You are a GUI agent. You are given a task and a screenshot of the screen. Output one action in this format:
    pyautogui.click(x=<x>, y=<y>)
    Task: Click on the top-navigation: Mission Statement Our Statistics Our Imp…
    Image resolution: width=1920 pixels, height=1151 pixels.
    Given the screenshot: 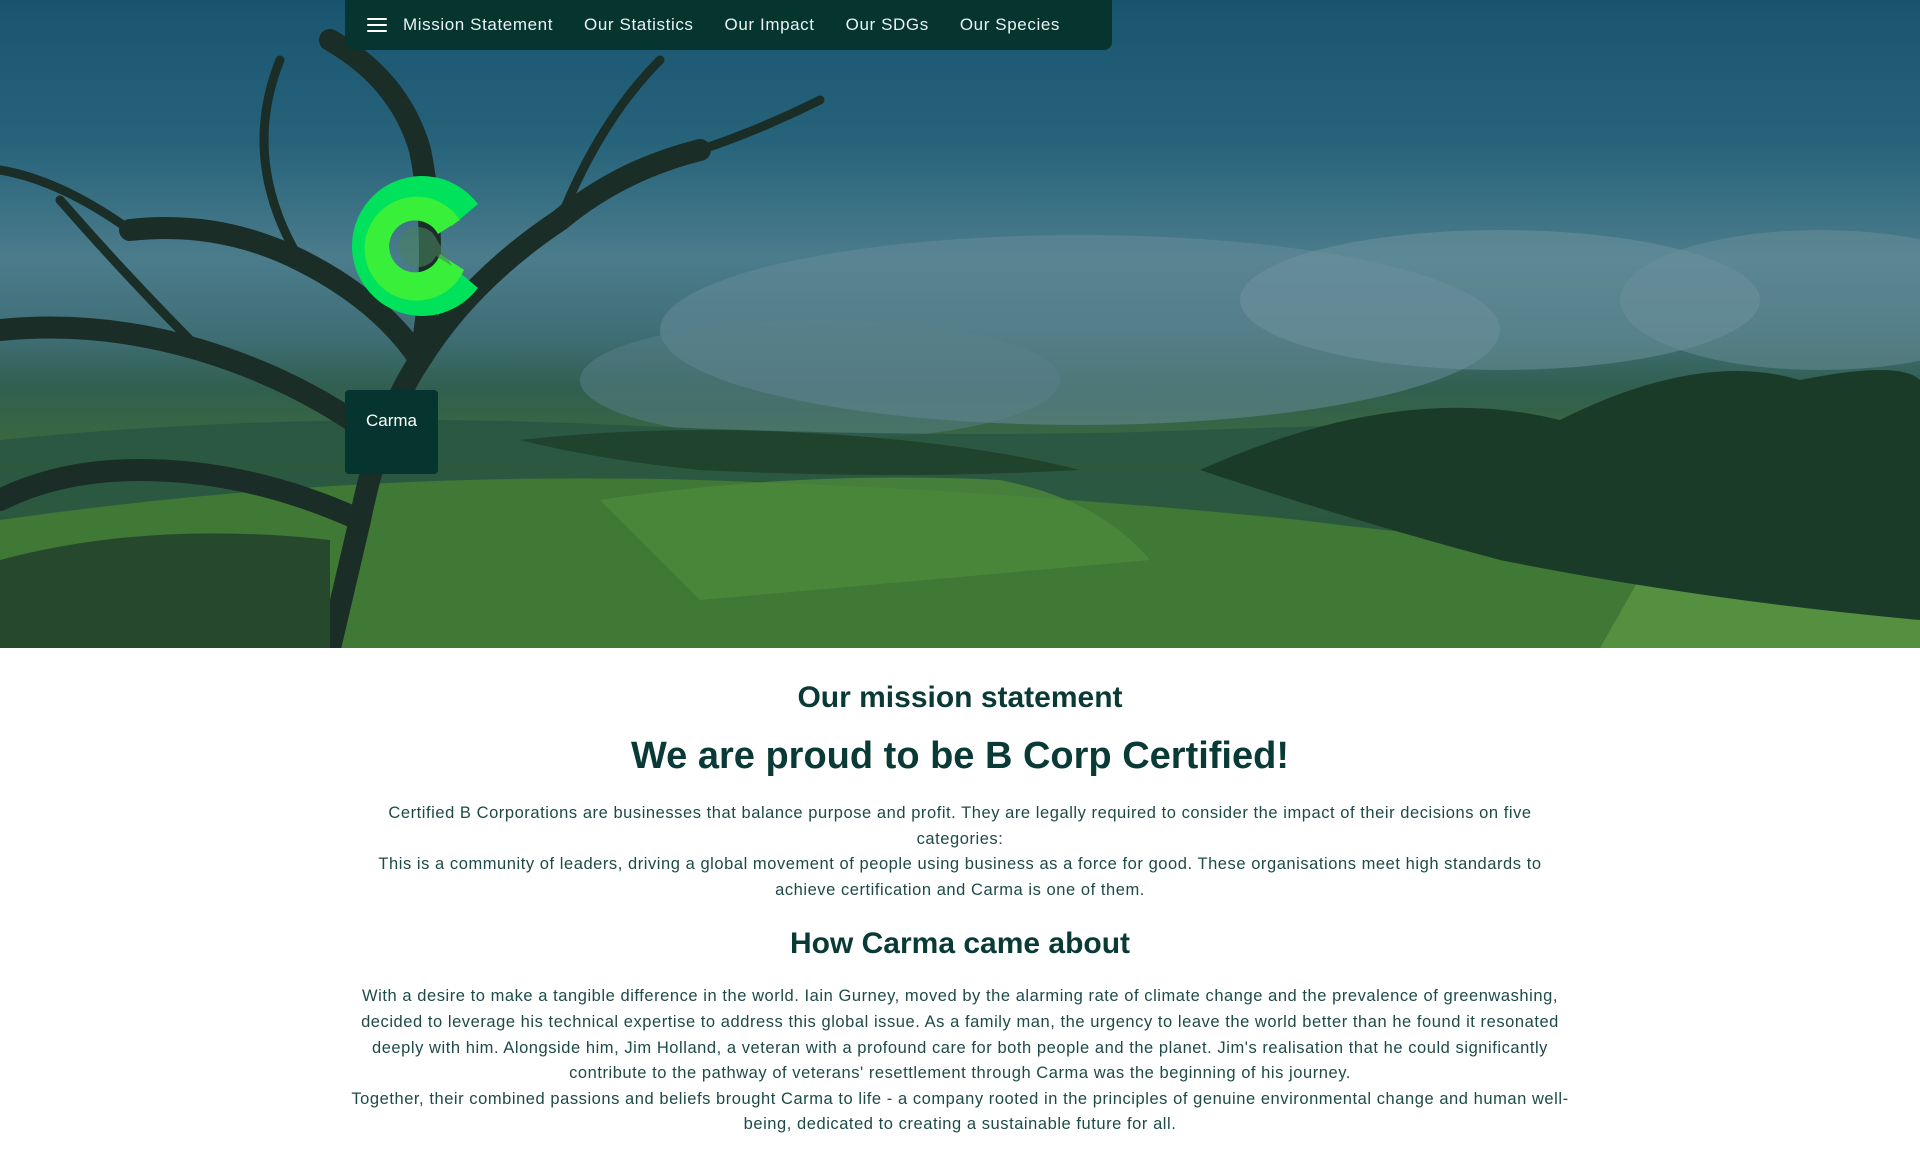 What is the action you would take?
    pyautogui.click(x=728, y=25)
    